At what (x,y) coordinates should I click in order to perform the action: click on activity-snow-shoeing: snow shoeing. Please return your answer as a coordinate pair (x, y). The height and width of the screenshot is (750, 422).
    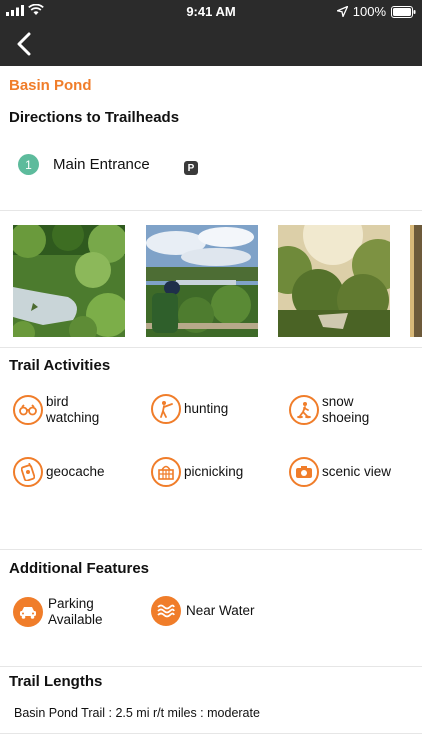
    Looking at the image, I should click on (329, 410).